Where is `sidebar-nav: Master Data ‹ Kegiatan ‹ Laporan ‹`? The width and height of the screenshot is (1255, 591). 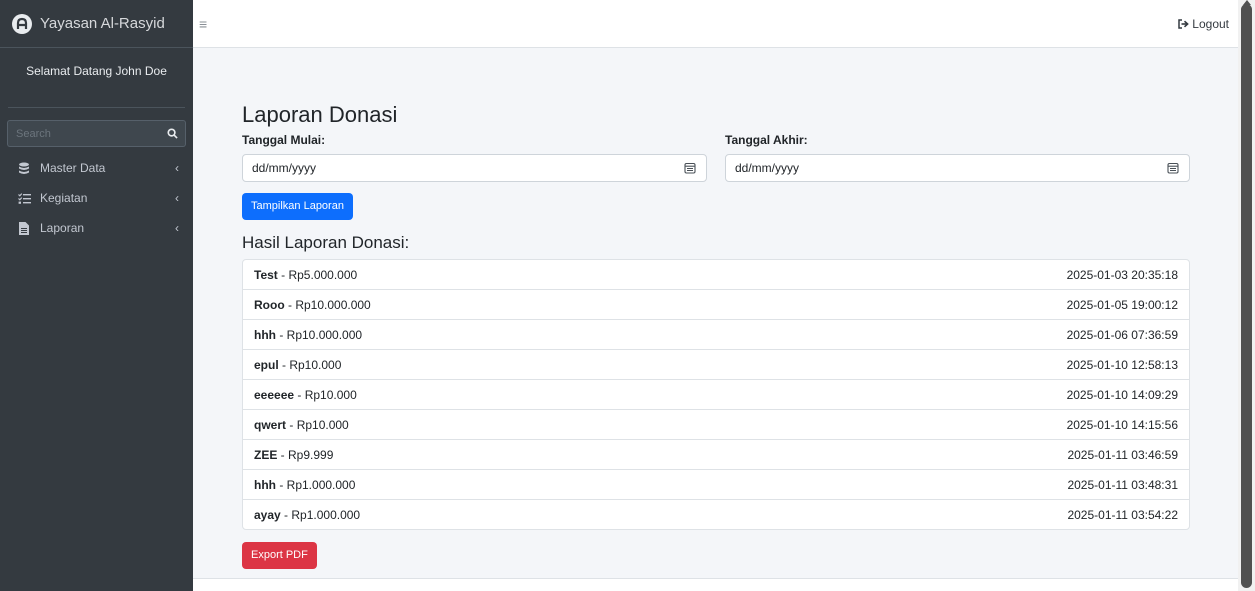
sidebar-nav: Master Data ‹ Kegiatan ‹ Laporan ‹ is located at coordinates (96, 198).